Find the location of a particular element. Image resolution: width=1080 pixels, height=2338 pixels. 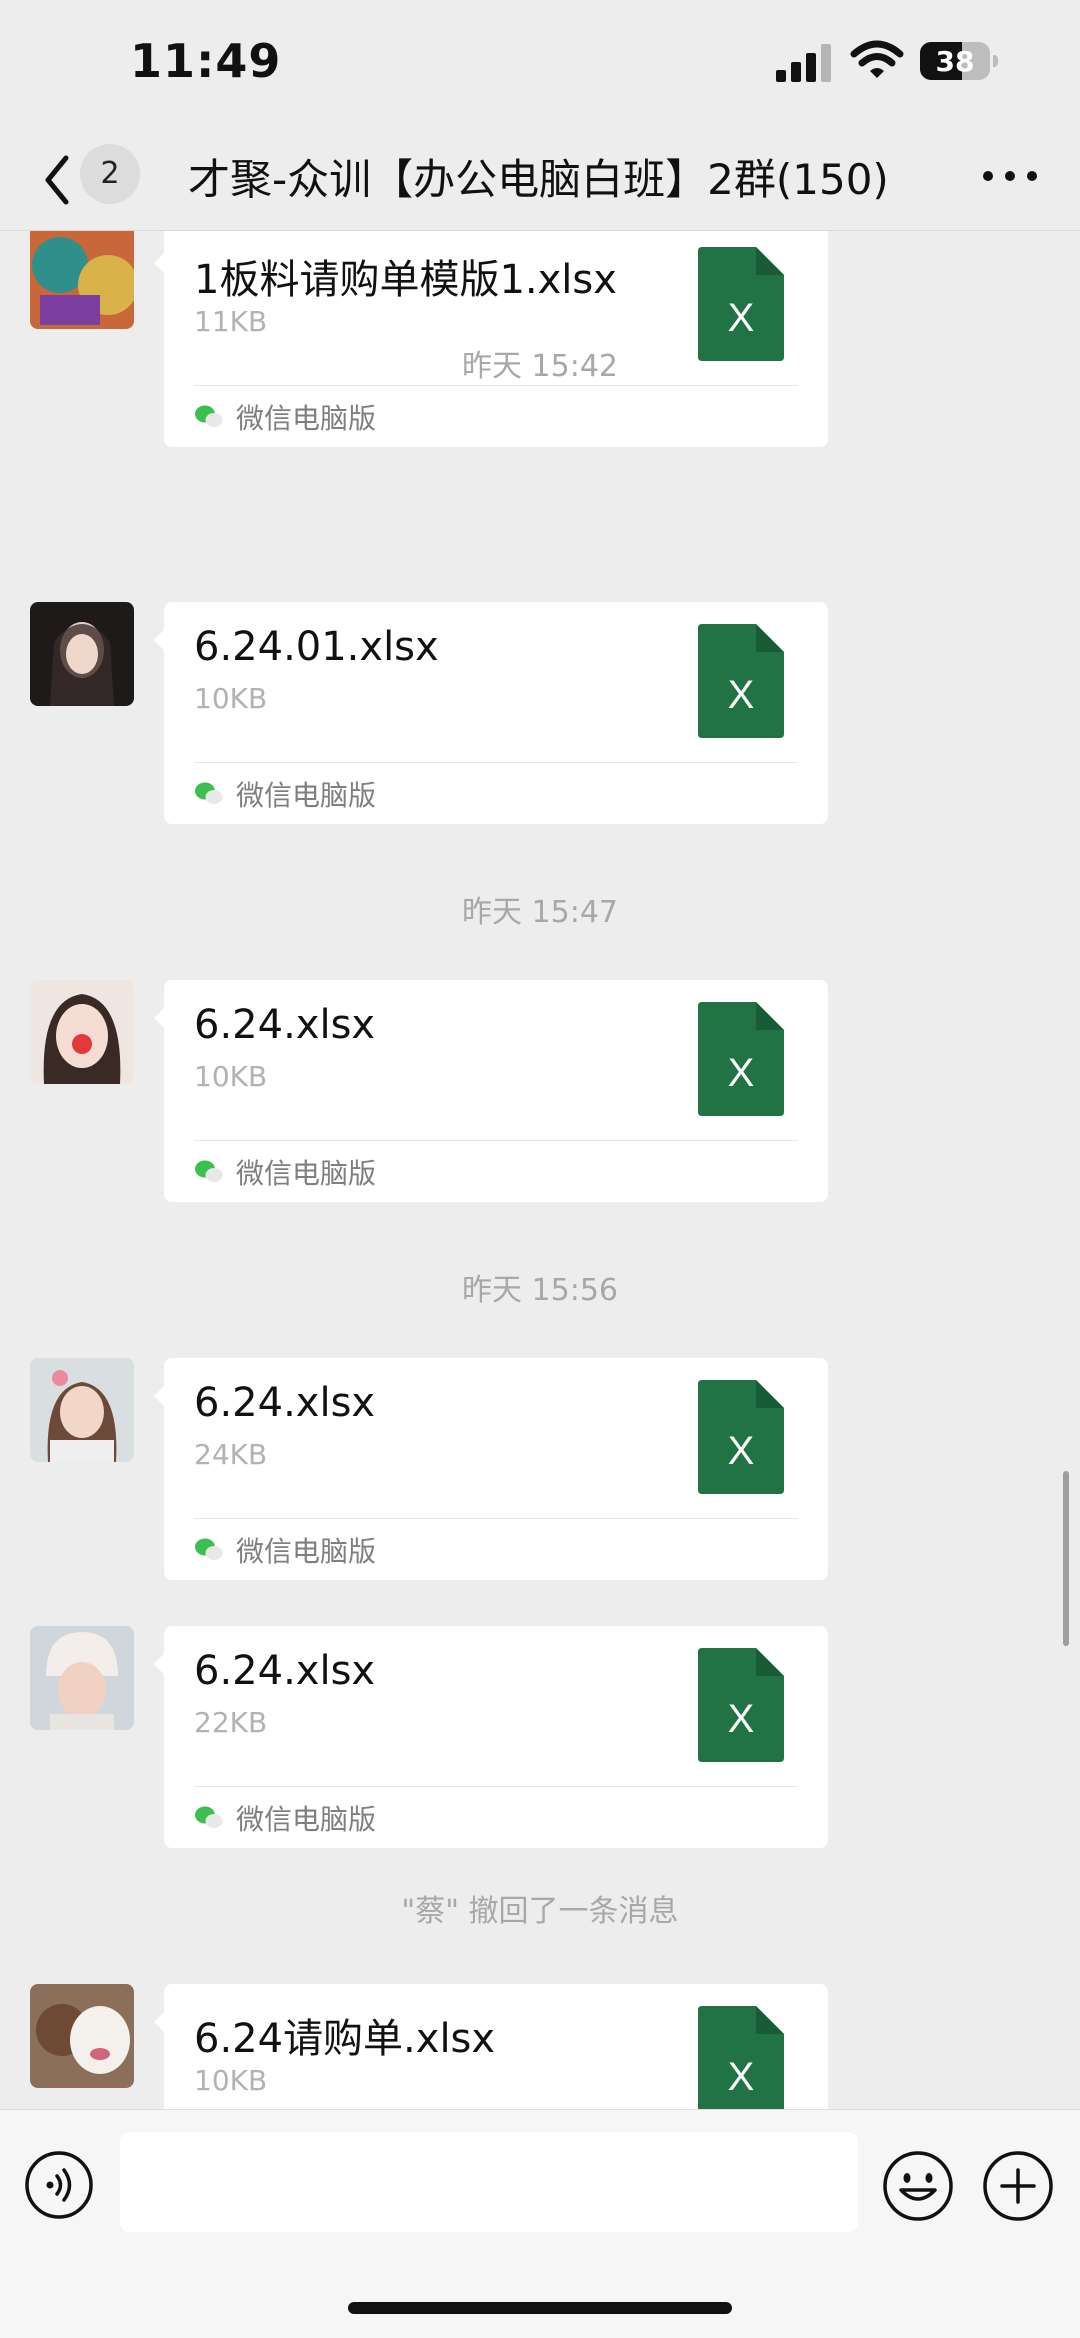

file-message: 6.24请购单.xlsx 10KB X is located at coordinates (491, 2046).